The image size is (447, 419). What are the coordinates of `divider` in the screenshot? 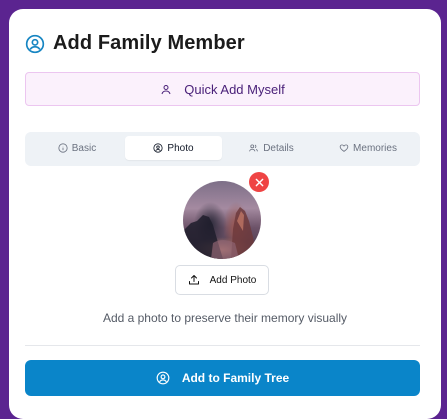 It's located at (222, 345).